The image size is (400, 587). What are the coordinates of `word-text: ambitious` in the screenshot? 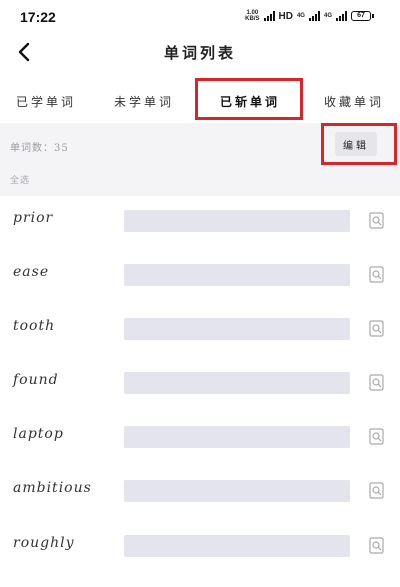 It's located at (52, 488).